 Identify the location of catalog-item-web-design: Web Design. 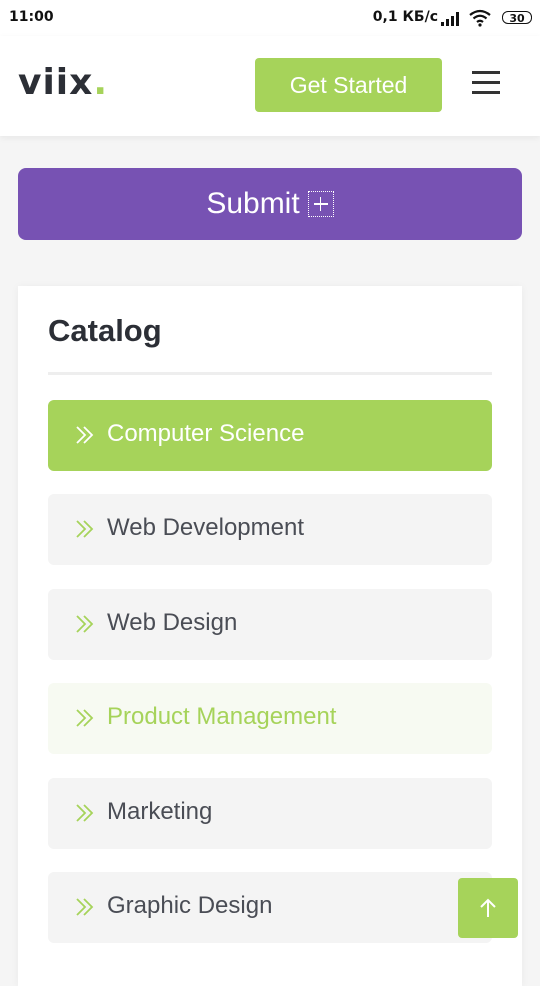
(270, 624).